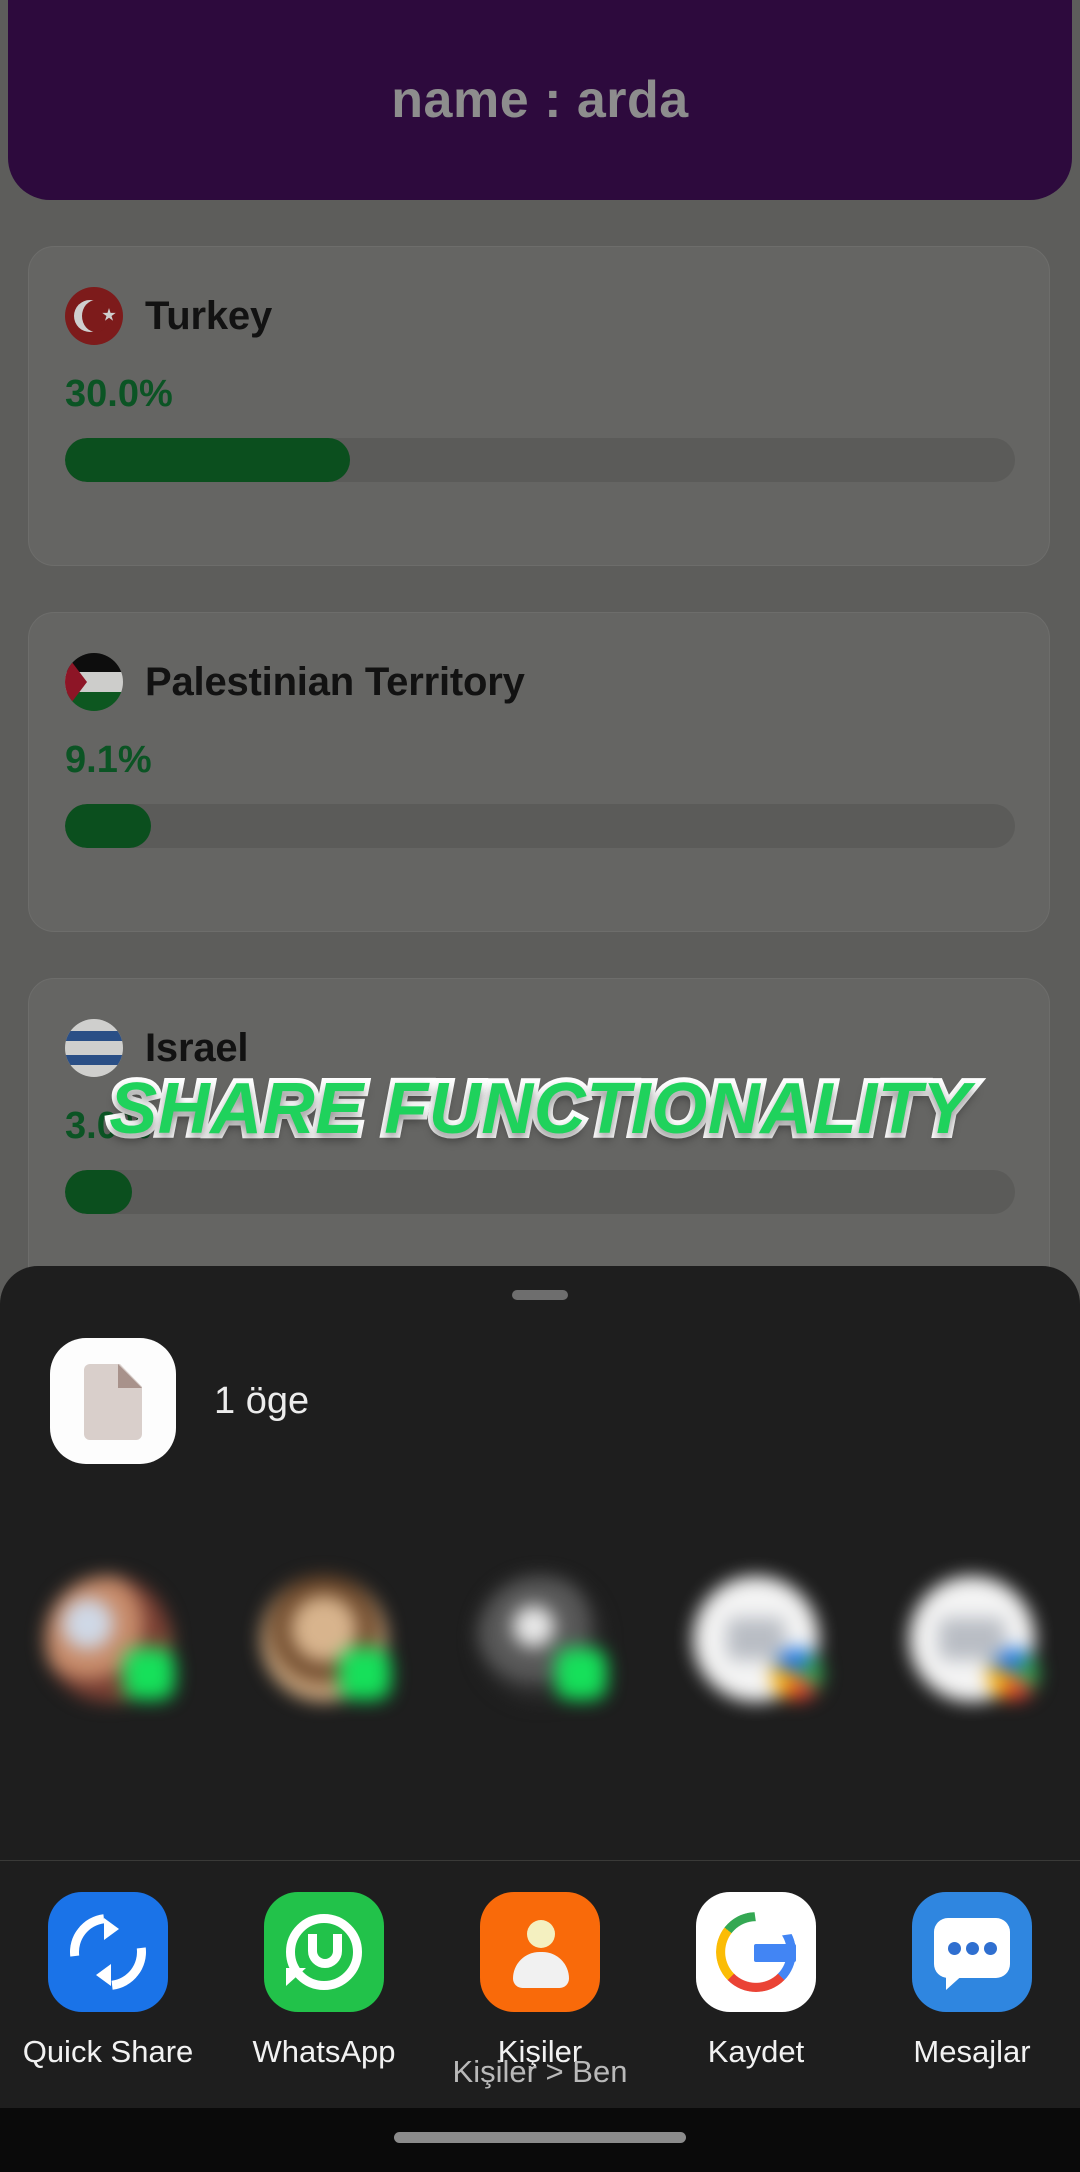 This screenshot has height=2172, width=1080. I want to click on contact-suggestions-row, so click(540, 1707).